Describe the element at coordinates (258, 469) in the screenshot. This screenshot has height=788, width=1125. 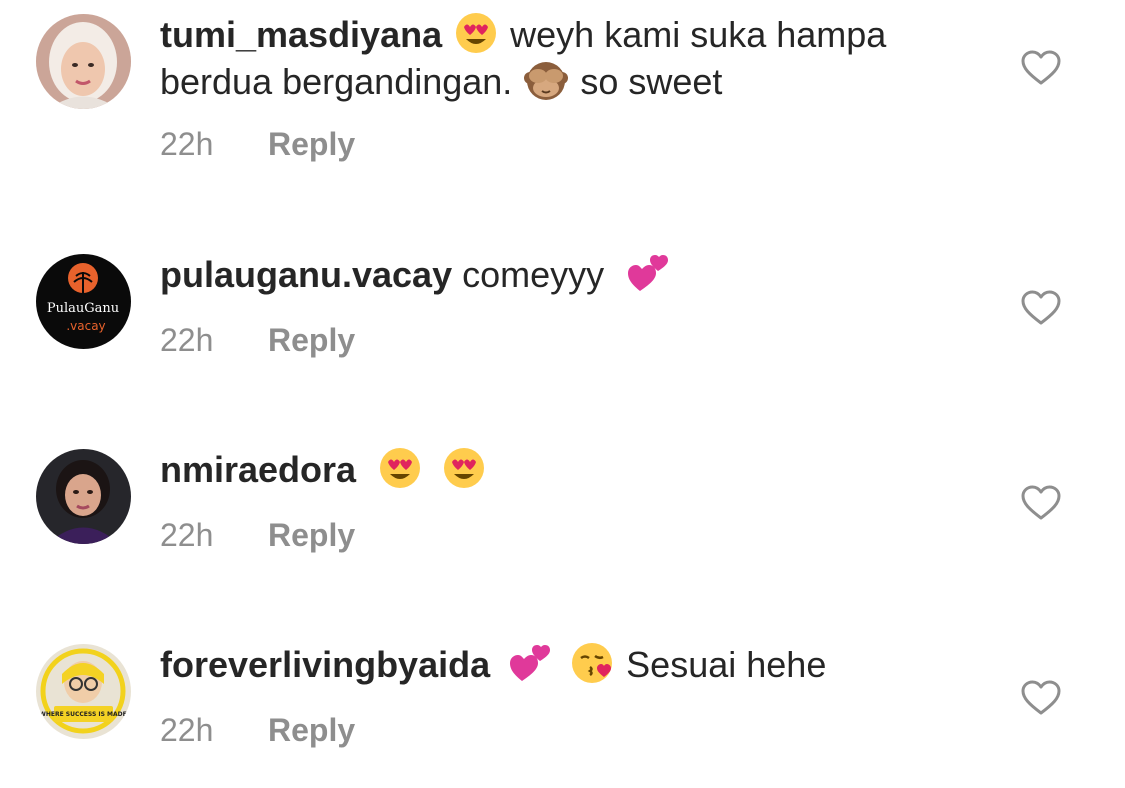
I see `username: nmiraedora` at that location.